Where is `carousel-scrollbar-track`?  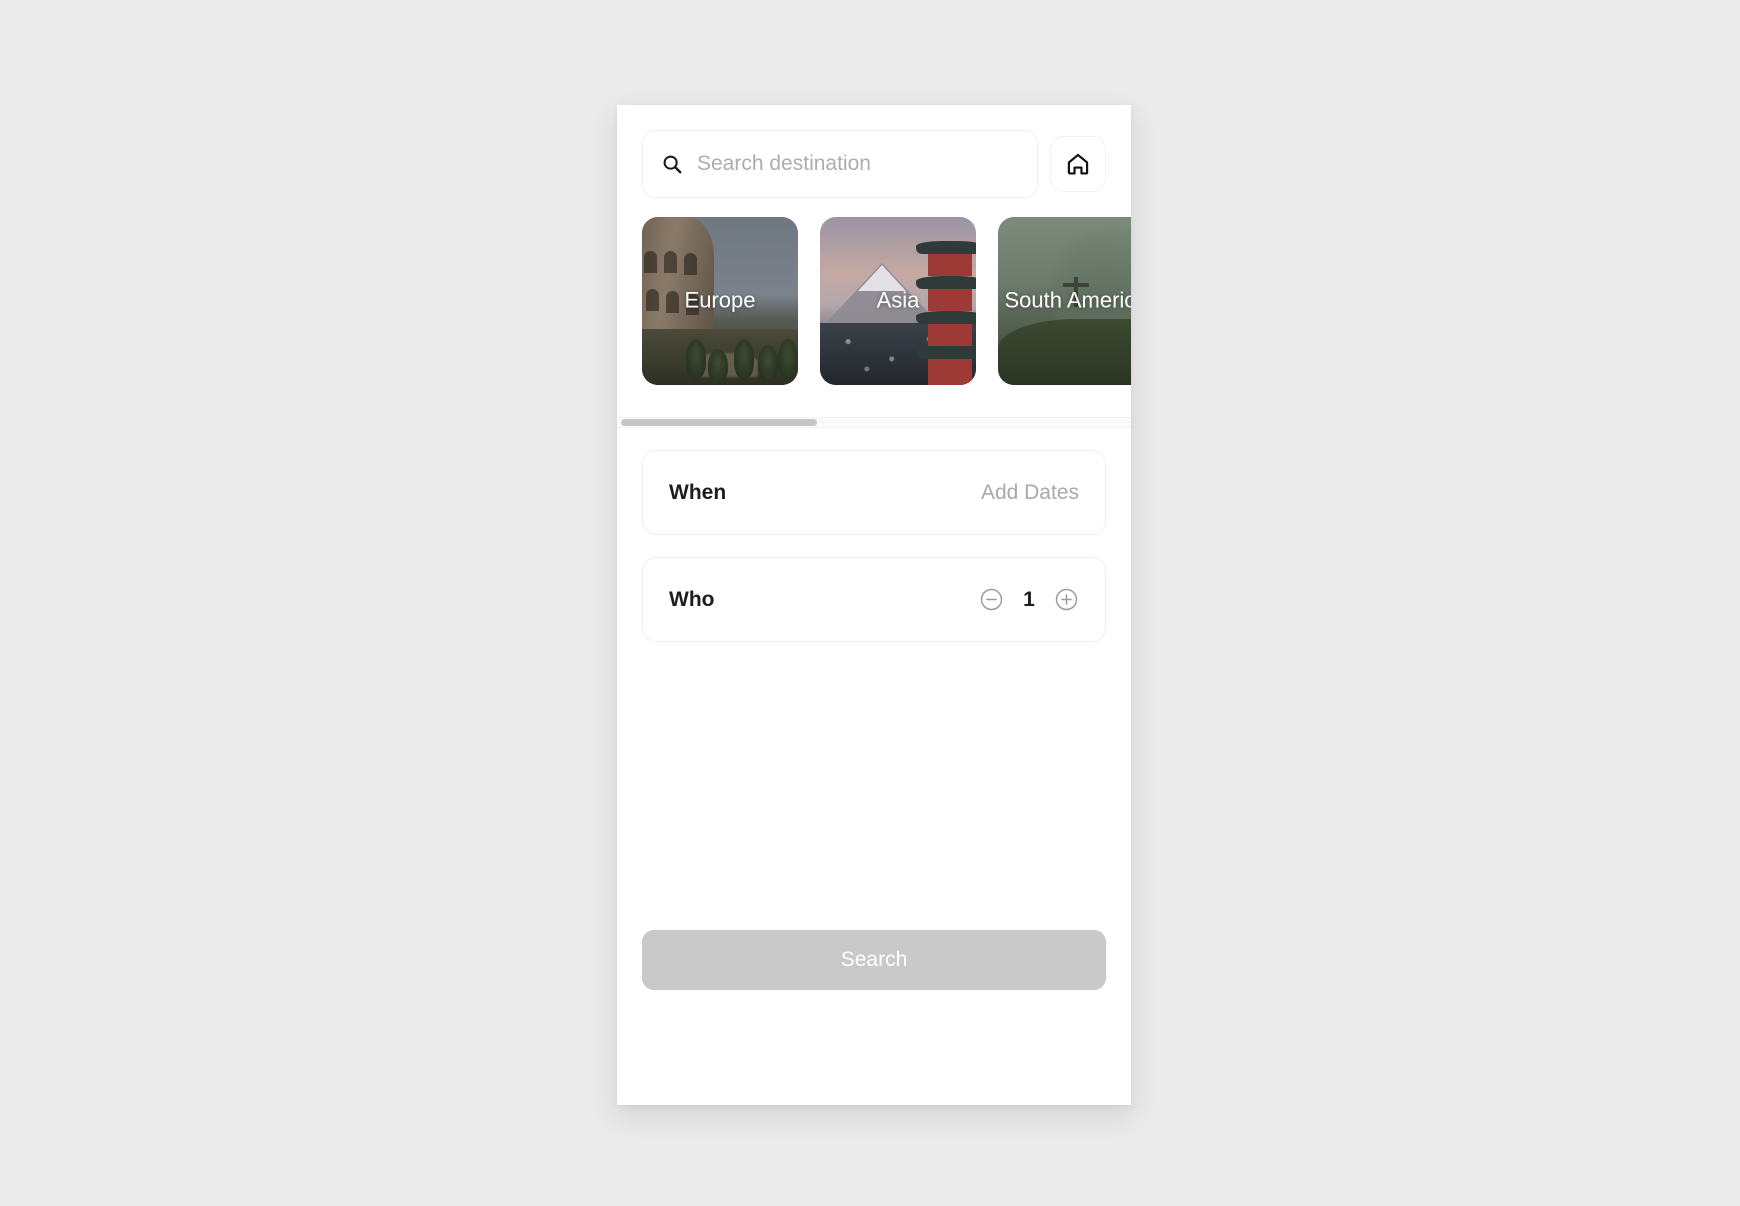
carousel-scrollbar-track is located at coordinates (874, 422).